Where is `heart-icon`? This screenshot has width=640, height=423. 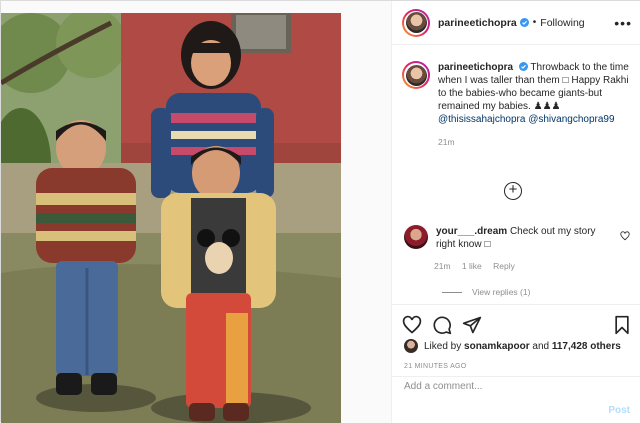
heart-icon is located at coordinates (412, 325).